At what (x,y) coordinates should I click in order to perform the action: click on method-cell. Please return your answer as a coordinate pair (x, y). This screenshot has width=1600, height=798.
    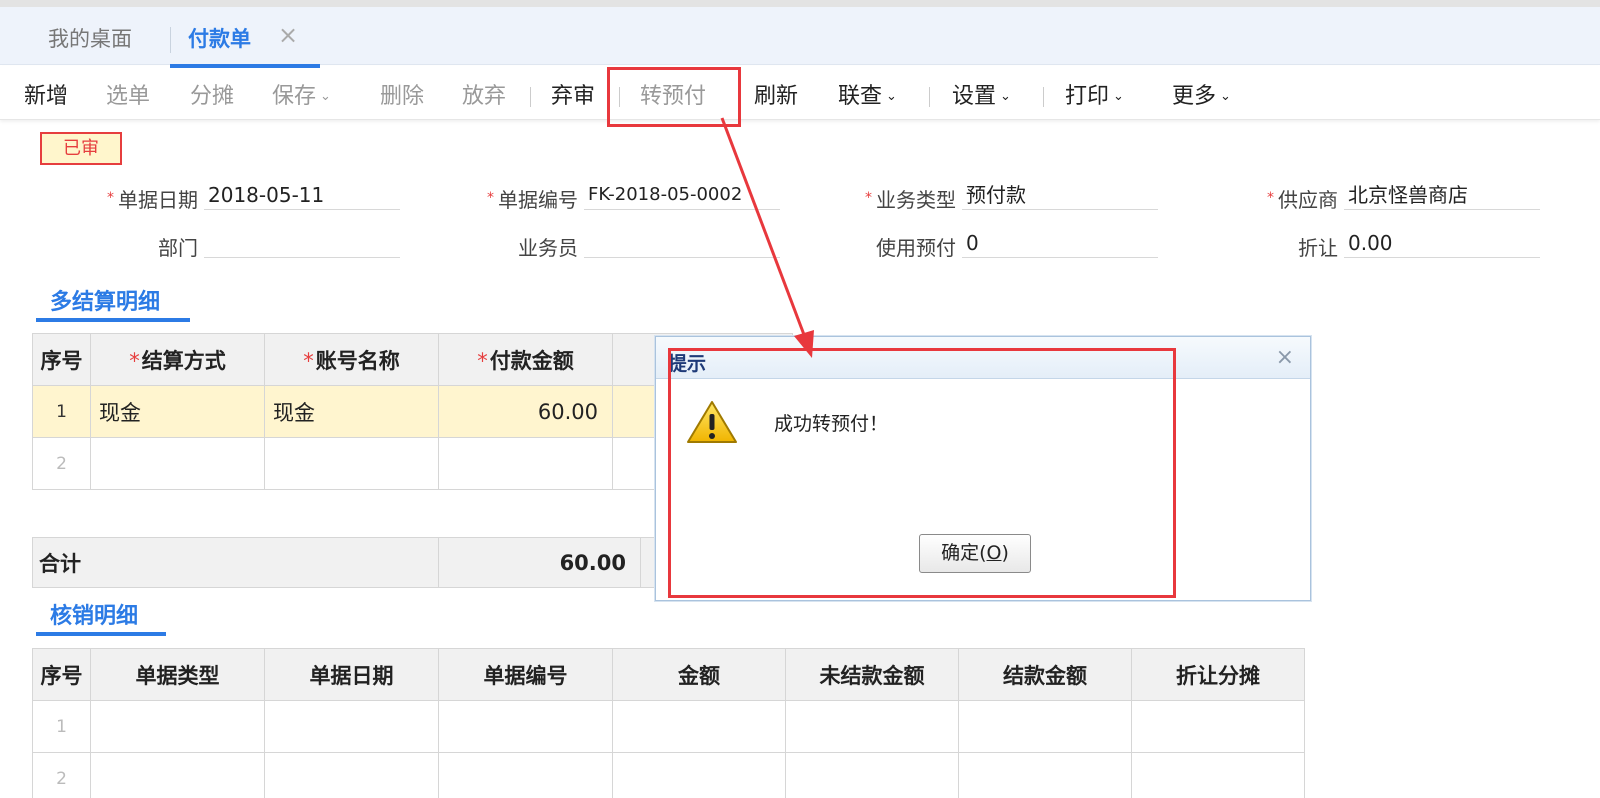
    Looking at the image, I should click on (177, 463).